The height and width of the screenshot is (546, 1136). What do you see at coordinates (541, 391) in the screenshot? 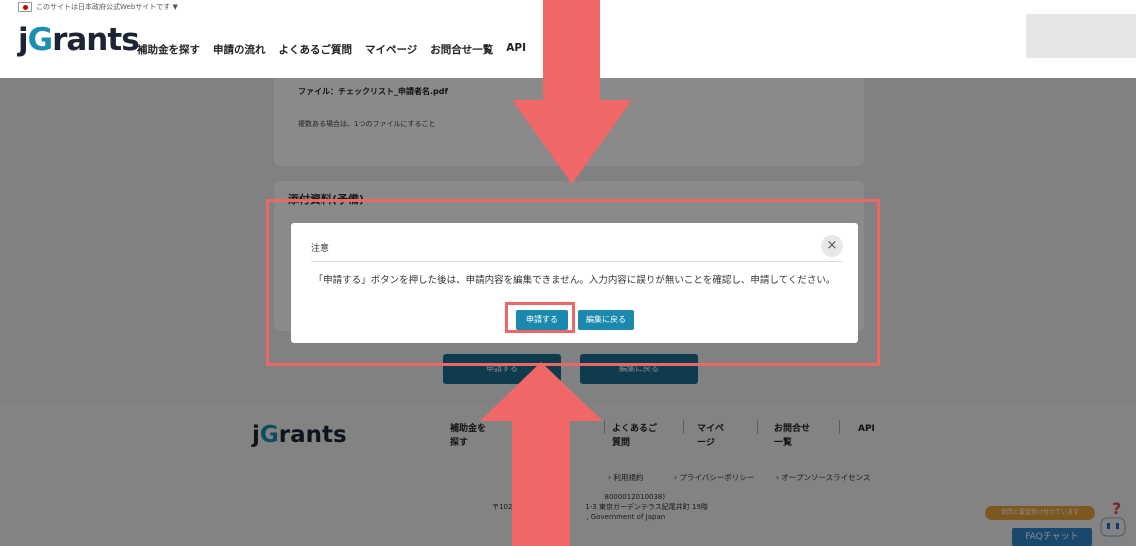
I see `up-arrow-head` at bounding box center [541, 391].